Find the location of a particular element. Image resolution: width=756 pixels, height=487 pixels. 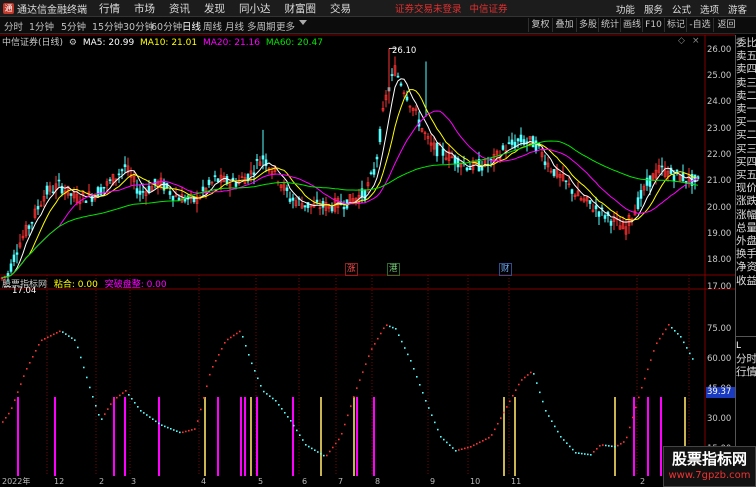

menu-formula: 公式 is located at coordinates (681, 9).